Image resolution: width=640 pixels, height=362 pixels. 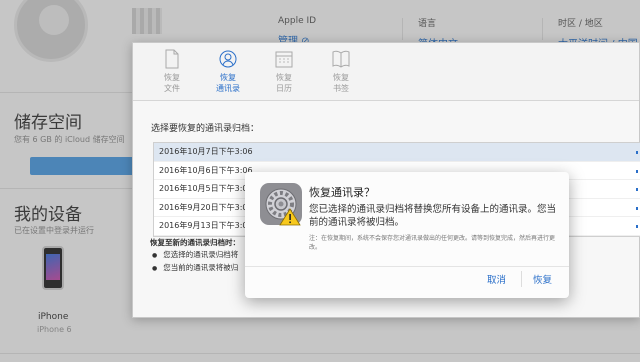 I want to click on tab-line2: 书签, so click(x=341, y=88).